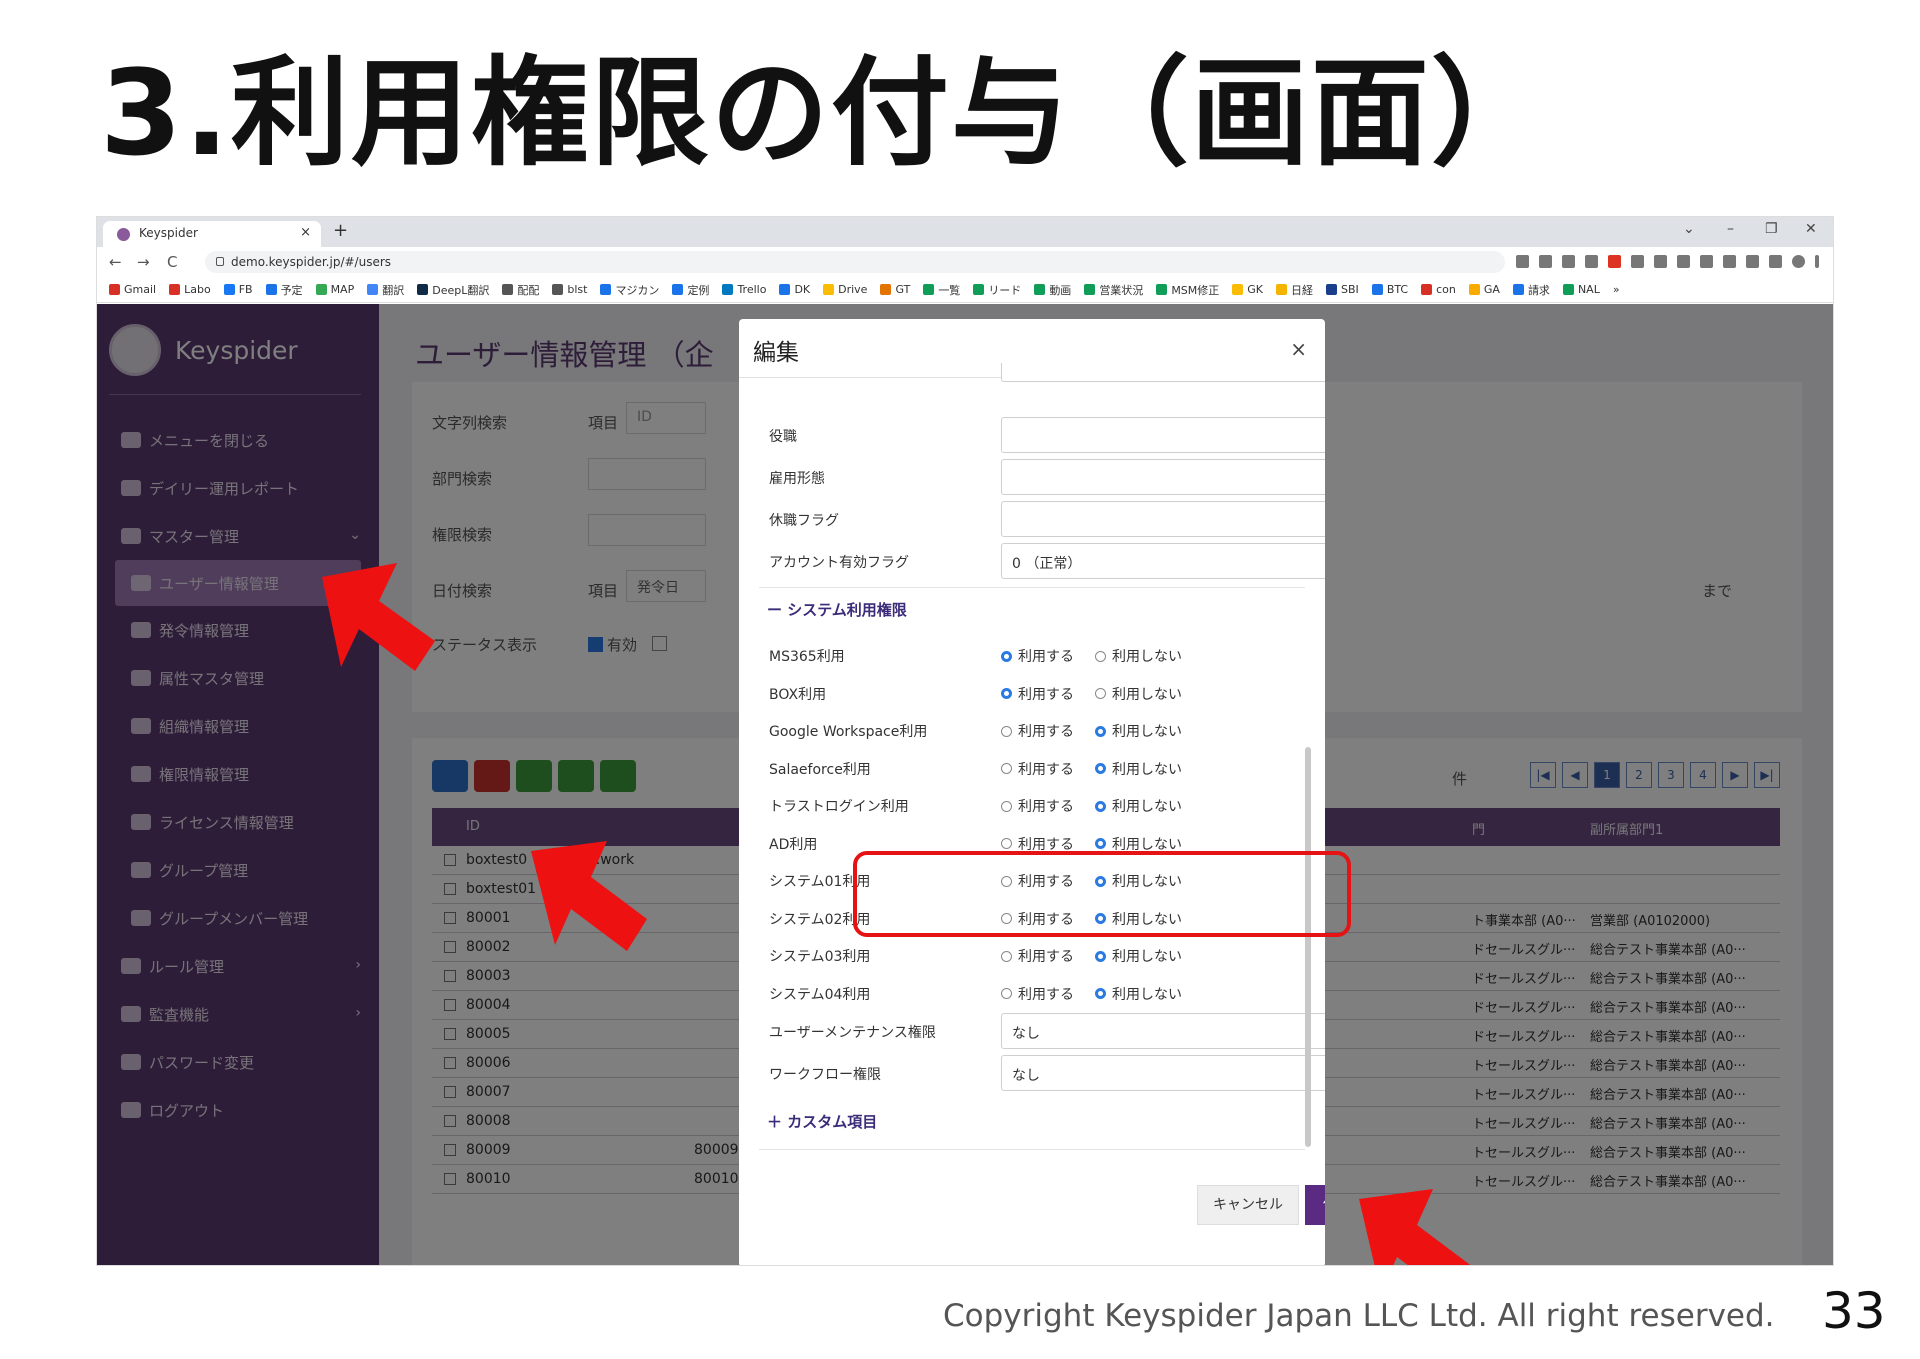 This screenshot has height=1359, width=1920. Describe the element at coordinates (1032, 587) in the screenshot. I see `section-divider` at that location.